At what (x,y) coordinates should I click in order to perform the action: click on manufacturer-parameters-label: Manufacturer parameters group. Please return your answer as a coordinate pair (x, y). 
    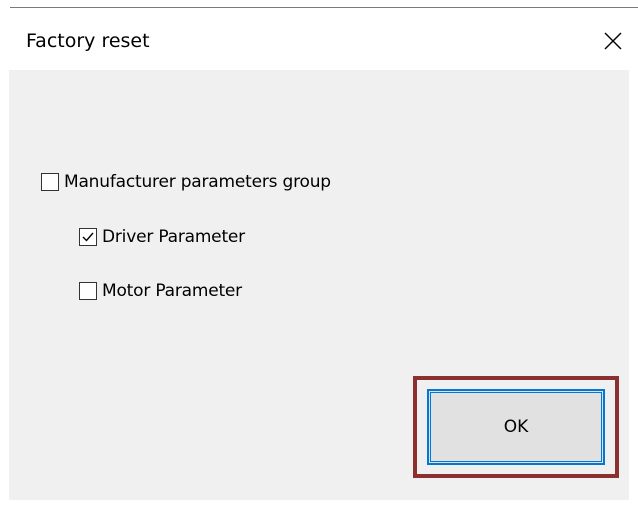
    Looking at the image, I should click on (197, 182).